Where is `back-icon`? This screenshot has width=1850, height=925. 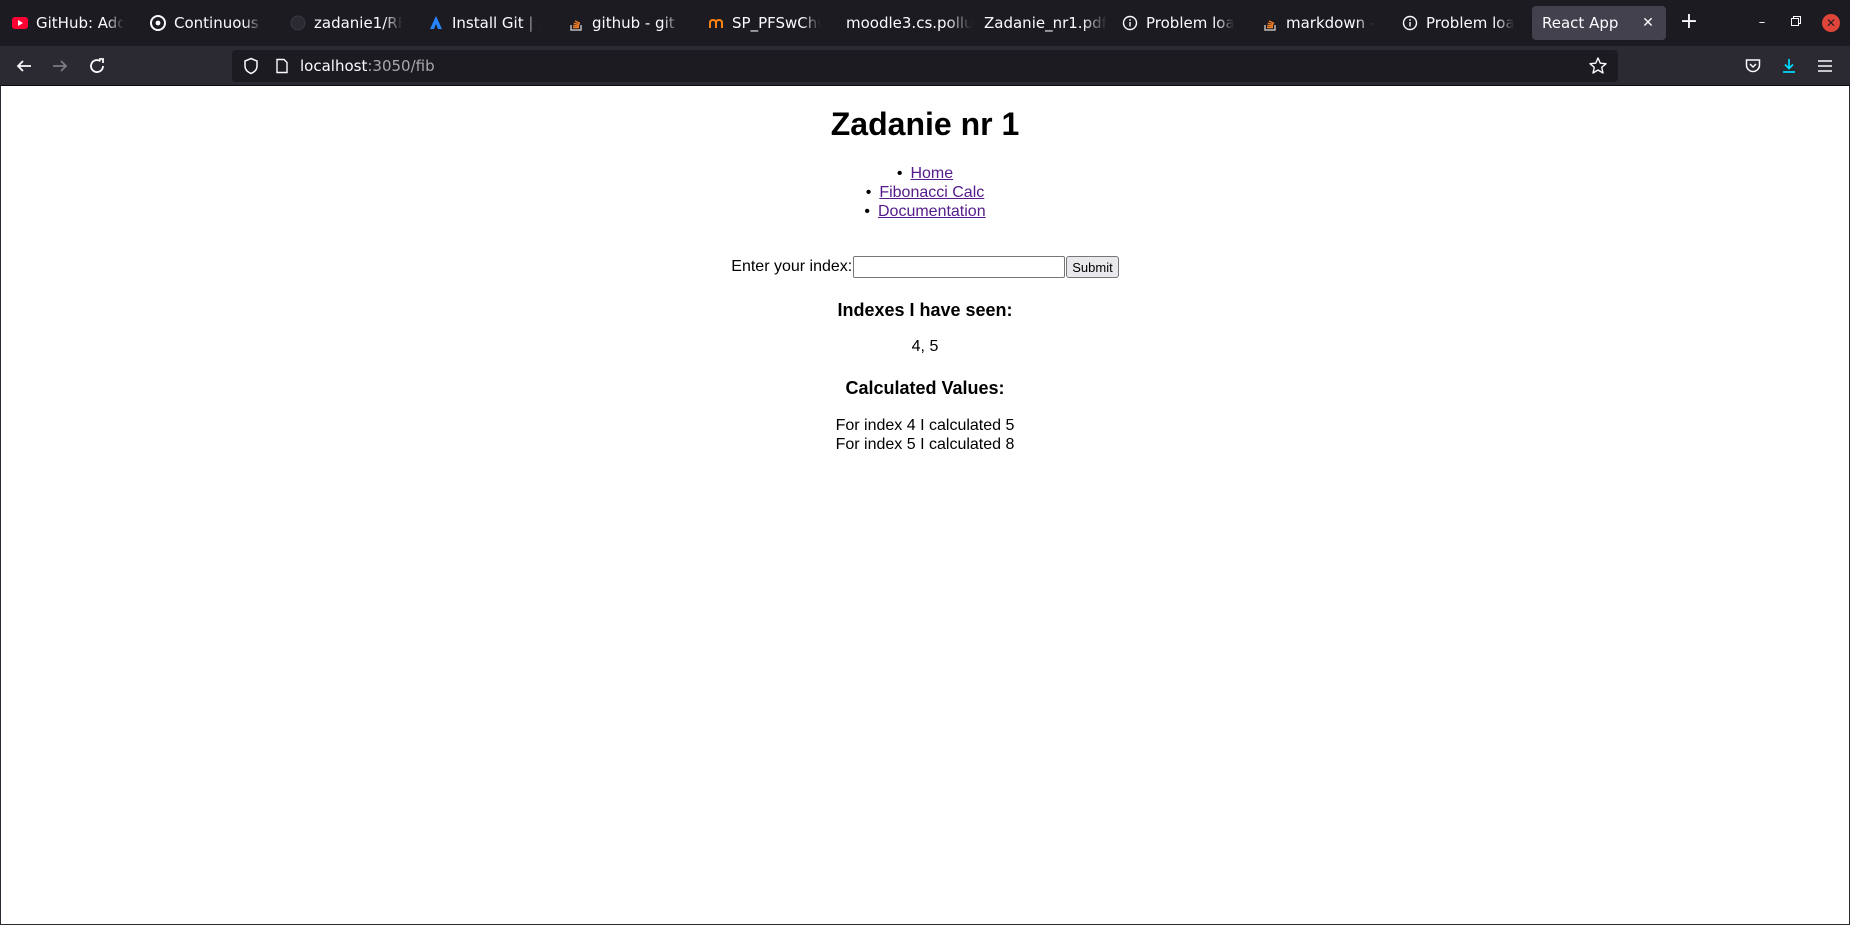
back-icon is located at coordinates (24, 66).